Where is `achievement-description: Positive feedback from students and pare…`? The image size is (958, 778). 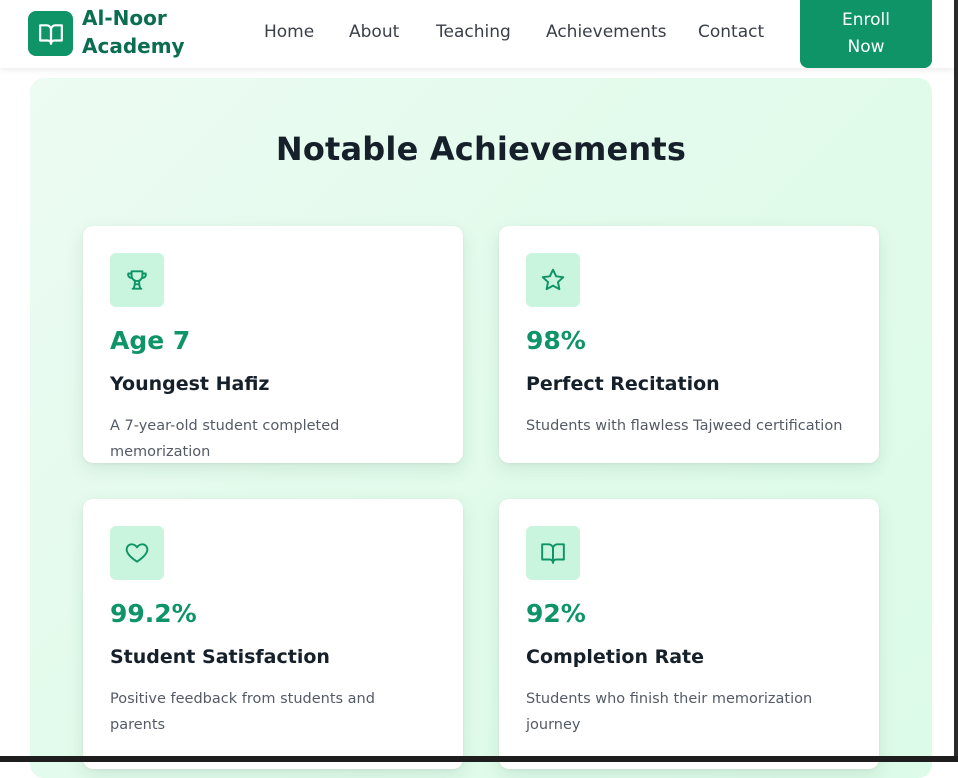 achievement-description: Positive feedback from students and pare… is located at coordinates (242, 712).